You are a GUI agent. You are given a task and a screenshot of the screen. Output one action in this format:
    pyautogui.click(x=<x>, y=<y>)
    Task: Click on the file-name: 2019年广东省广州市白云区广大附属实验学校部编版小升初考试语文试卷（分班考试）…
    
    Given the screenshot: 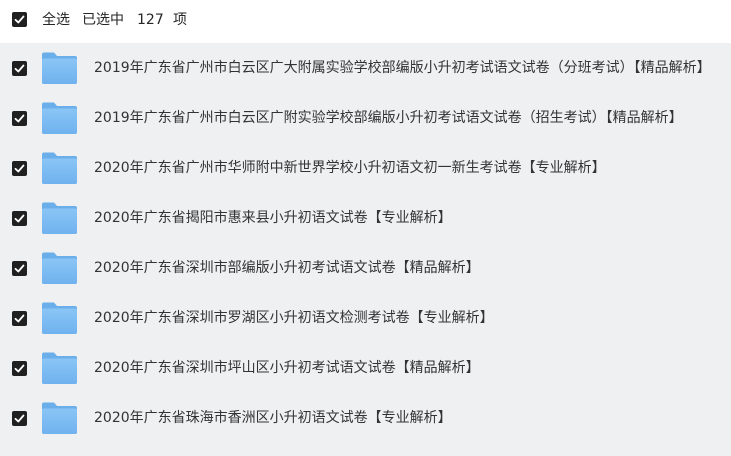 What is the action you would take?
    pyautogui.click(x=404, y=68)
    